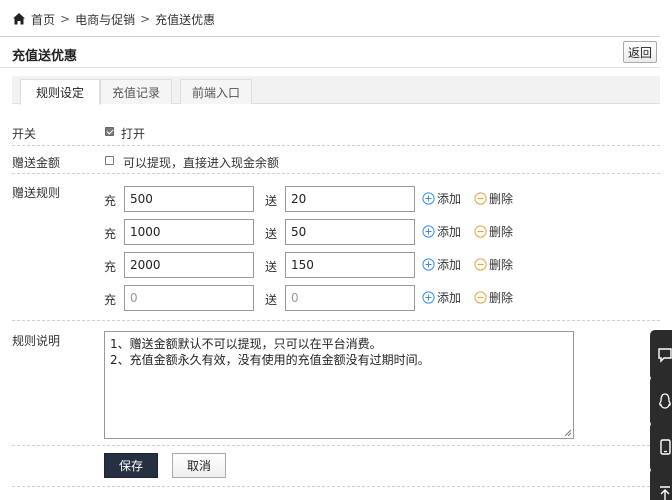 Image resolution: width=672 pixels, height=500 pixels. What do you see at coordinates (665, 355) in the screenshot?
I see `chat-icon` at bounding box center [665, 355].